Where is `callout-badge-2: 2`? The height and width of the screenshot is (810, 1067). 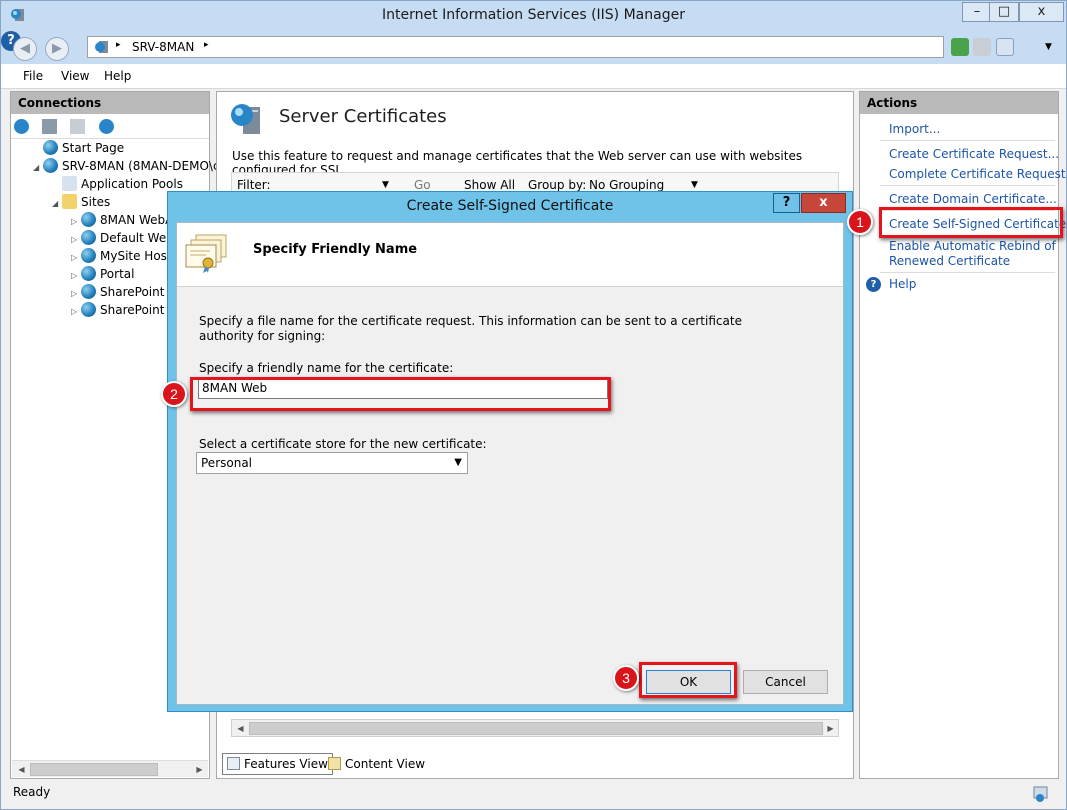
callout-badge-2: 2 is located at coordinates (174, 394).